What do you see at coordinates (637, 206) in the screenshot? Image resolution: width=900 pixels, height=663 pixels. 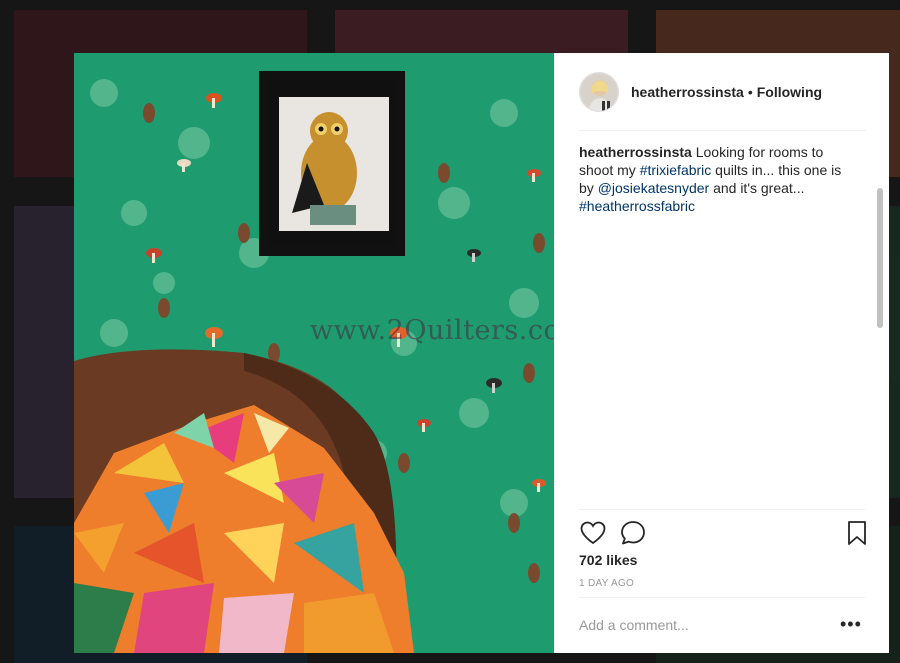 I see `hashtag-link: #heatherrossfabric` at bounding box center [637, 206].